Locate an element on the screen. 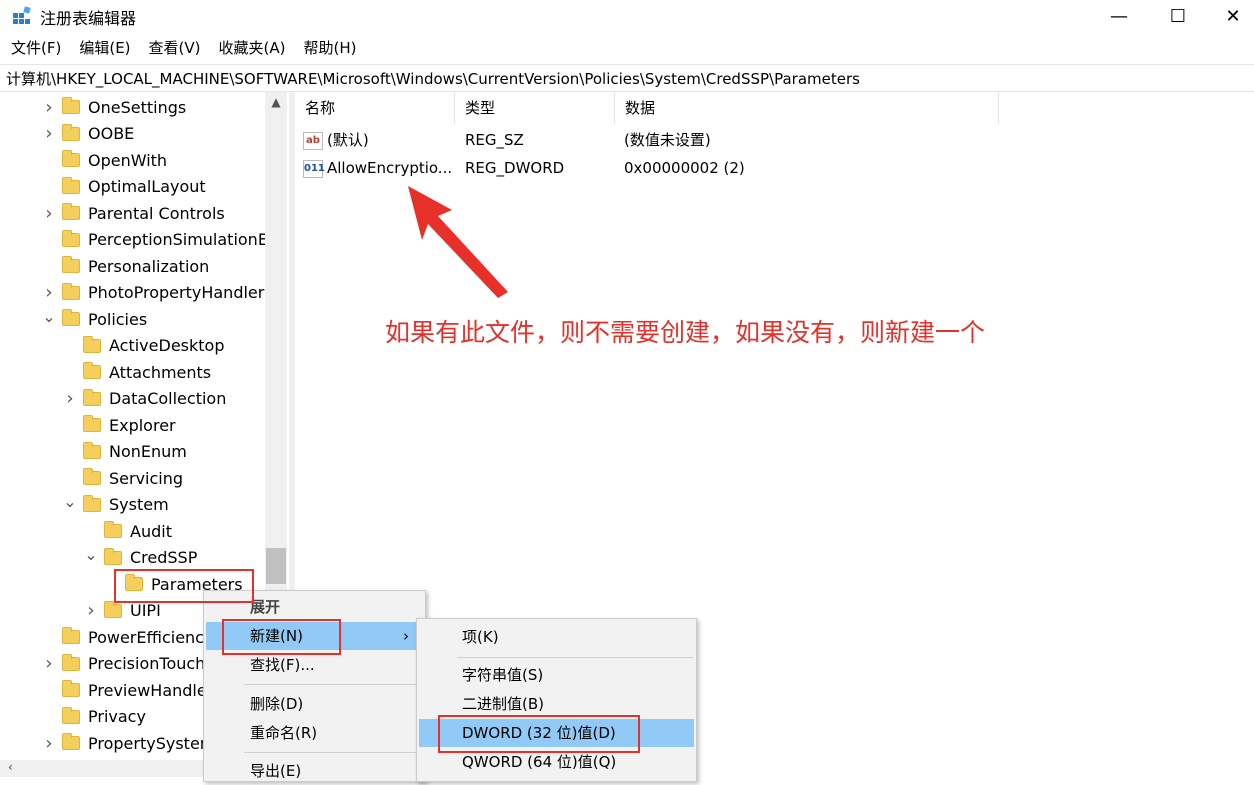  highlight-box-parameters is located at coordinates (184, 586).